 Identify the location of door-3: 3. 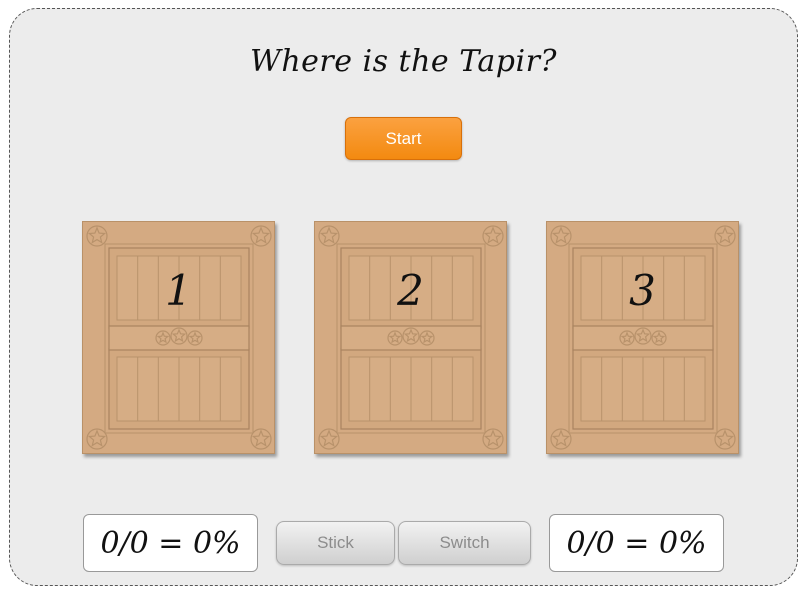
(642, 337).